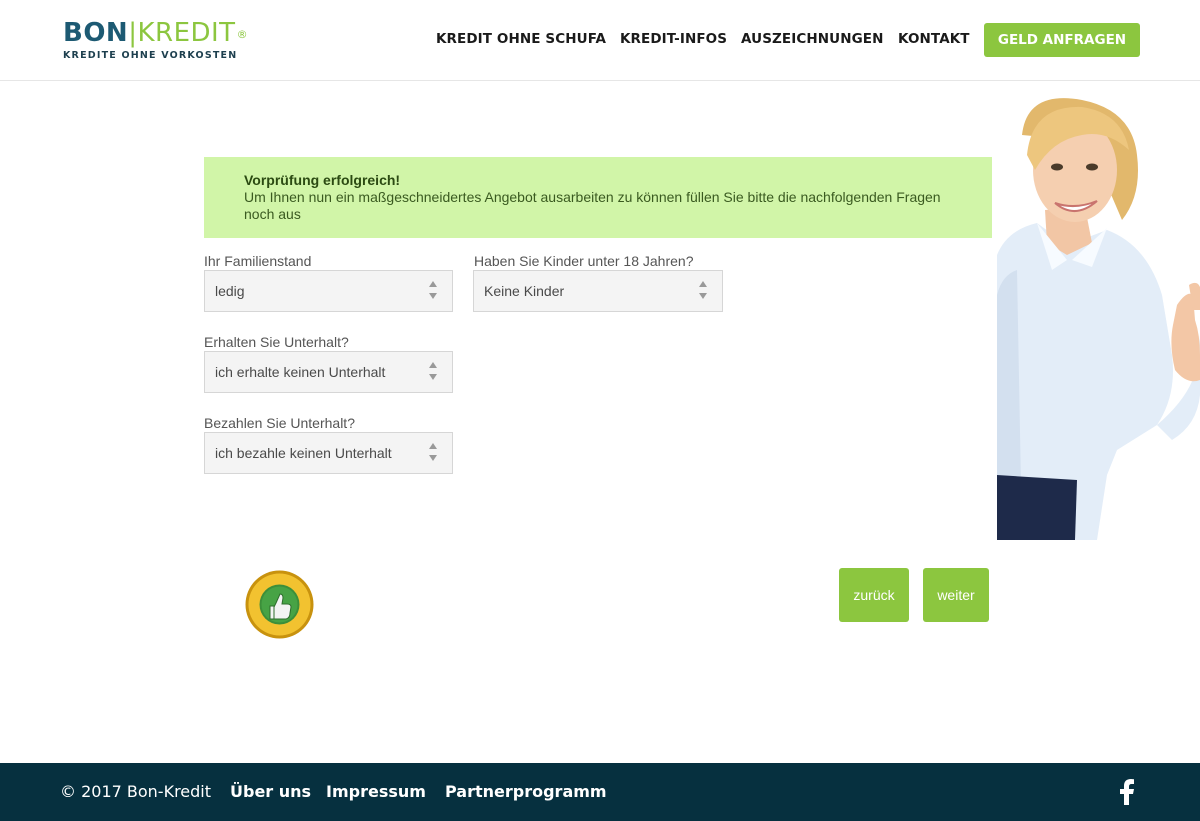  What do you see at coordinates (673, 39) in the screenshot?
I see `nav-item-kredit-infos: KREDIT-INFOS` at bounding box center [673, 39].